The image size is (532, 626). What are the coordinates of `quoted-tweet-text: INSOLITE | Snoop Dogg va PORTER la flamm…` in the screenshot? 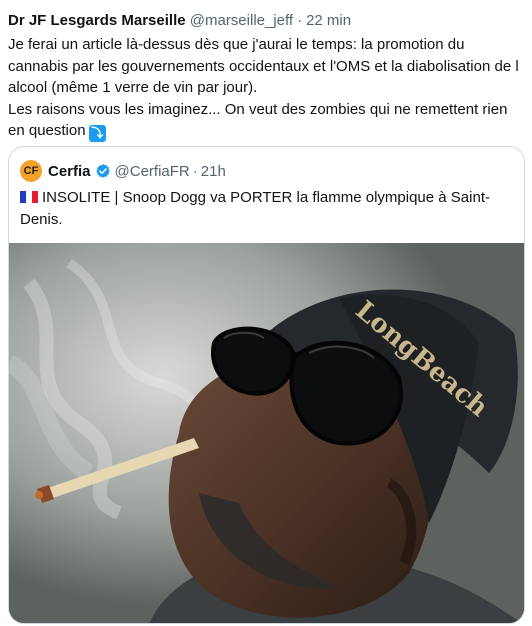 It's located at (265, 209).